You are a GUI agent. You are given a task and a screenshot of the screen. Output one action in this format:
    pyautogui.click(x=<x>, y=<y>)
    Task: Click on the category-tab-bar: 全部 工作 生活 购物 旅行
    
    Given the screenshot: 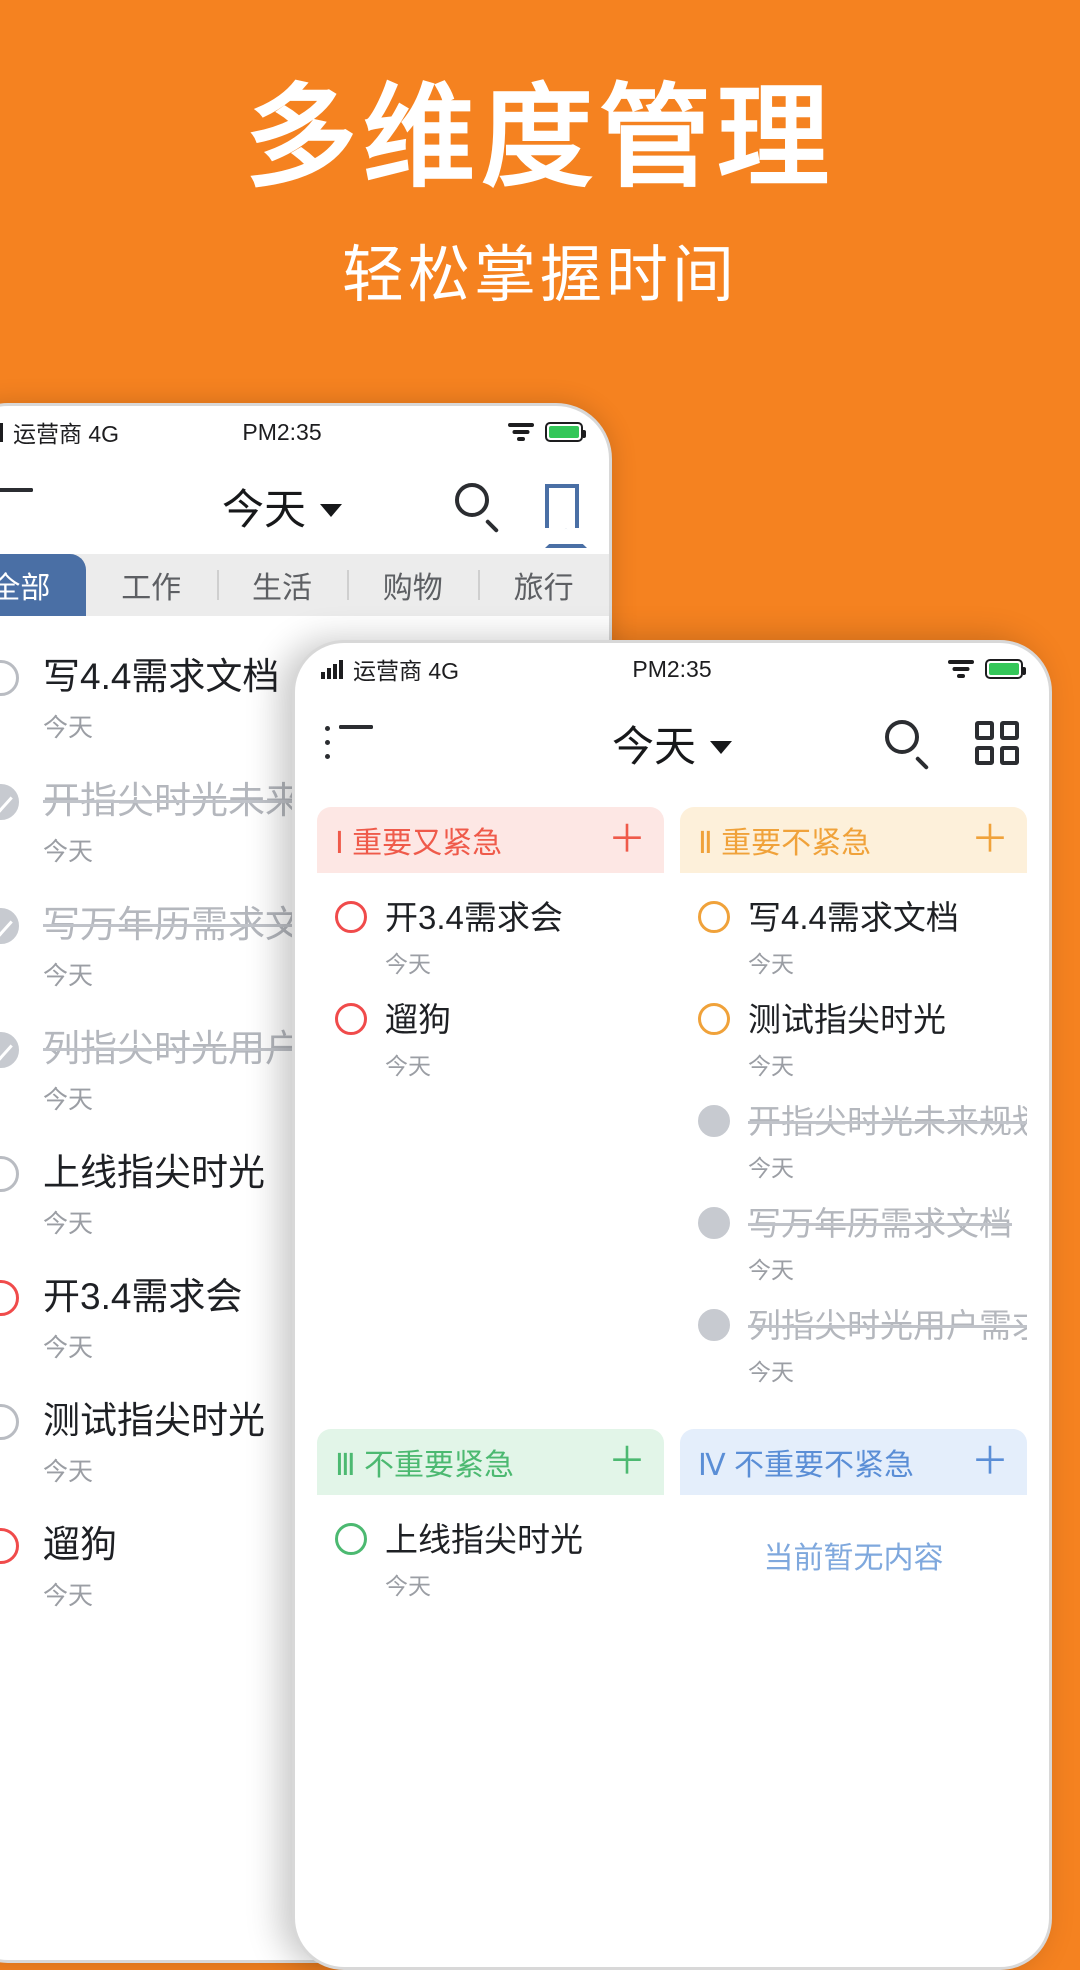 What is the action you would take?
    pyautogui.click(x=304, y=585)
    